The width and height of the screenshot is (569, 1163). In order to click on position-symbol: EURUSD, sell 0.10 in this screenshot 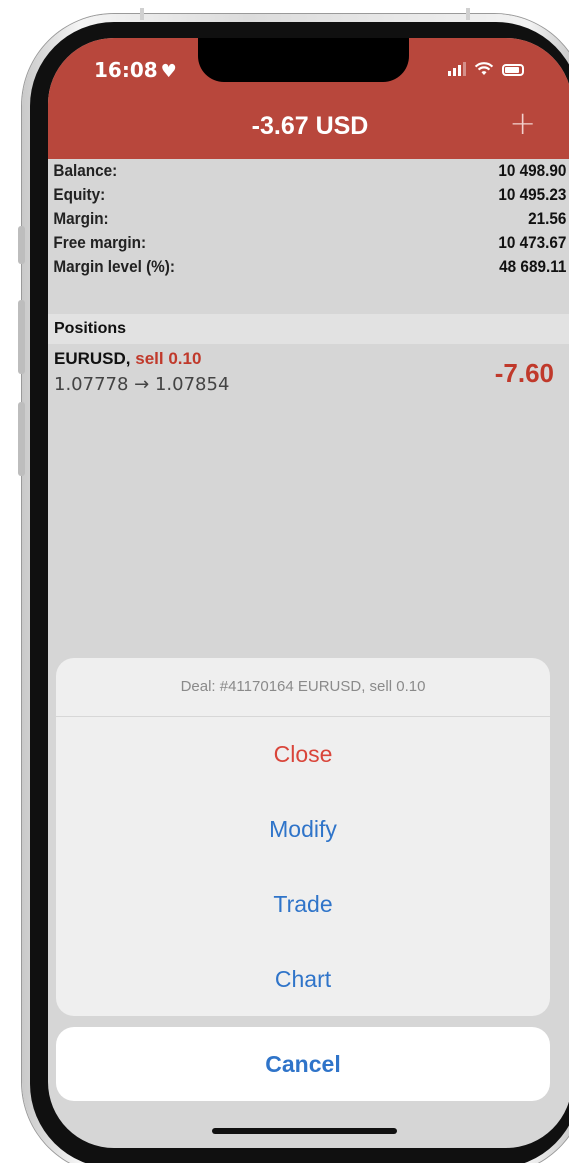, I will do `click(127, 359)`.